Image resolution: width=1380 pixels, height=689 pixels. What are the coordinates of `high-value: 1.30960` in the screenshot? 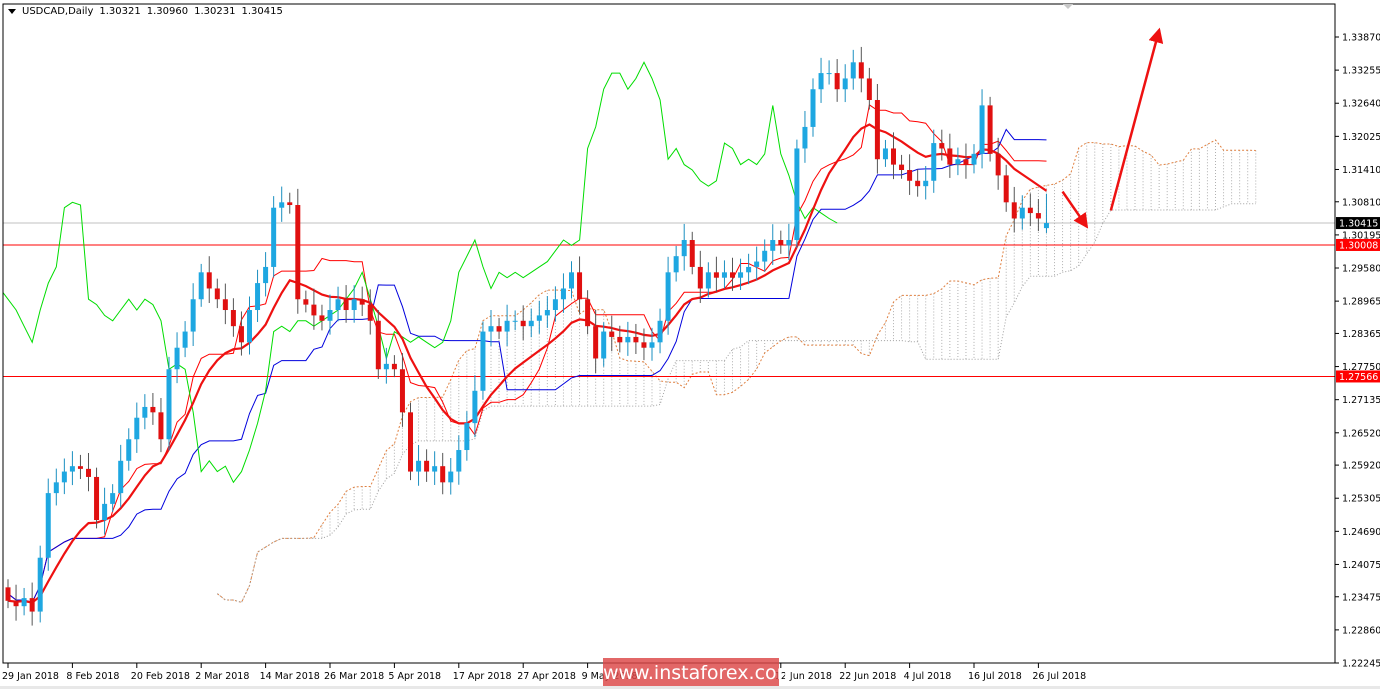 It's located at (167, 11).